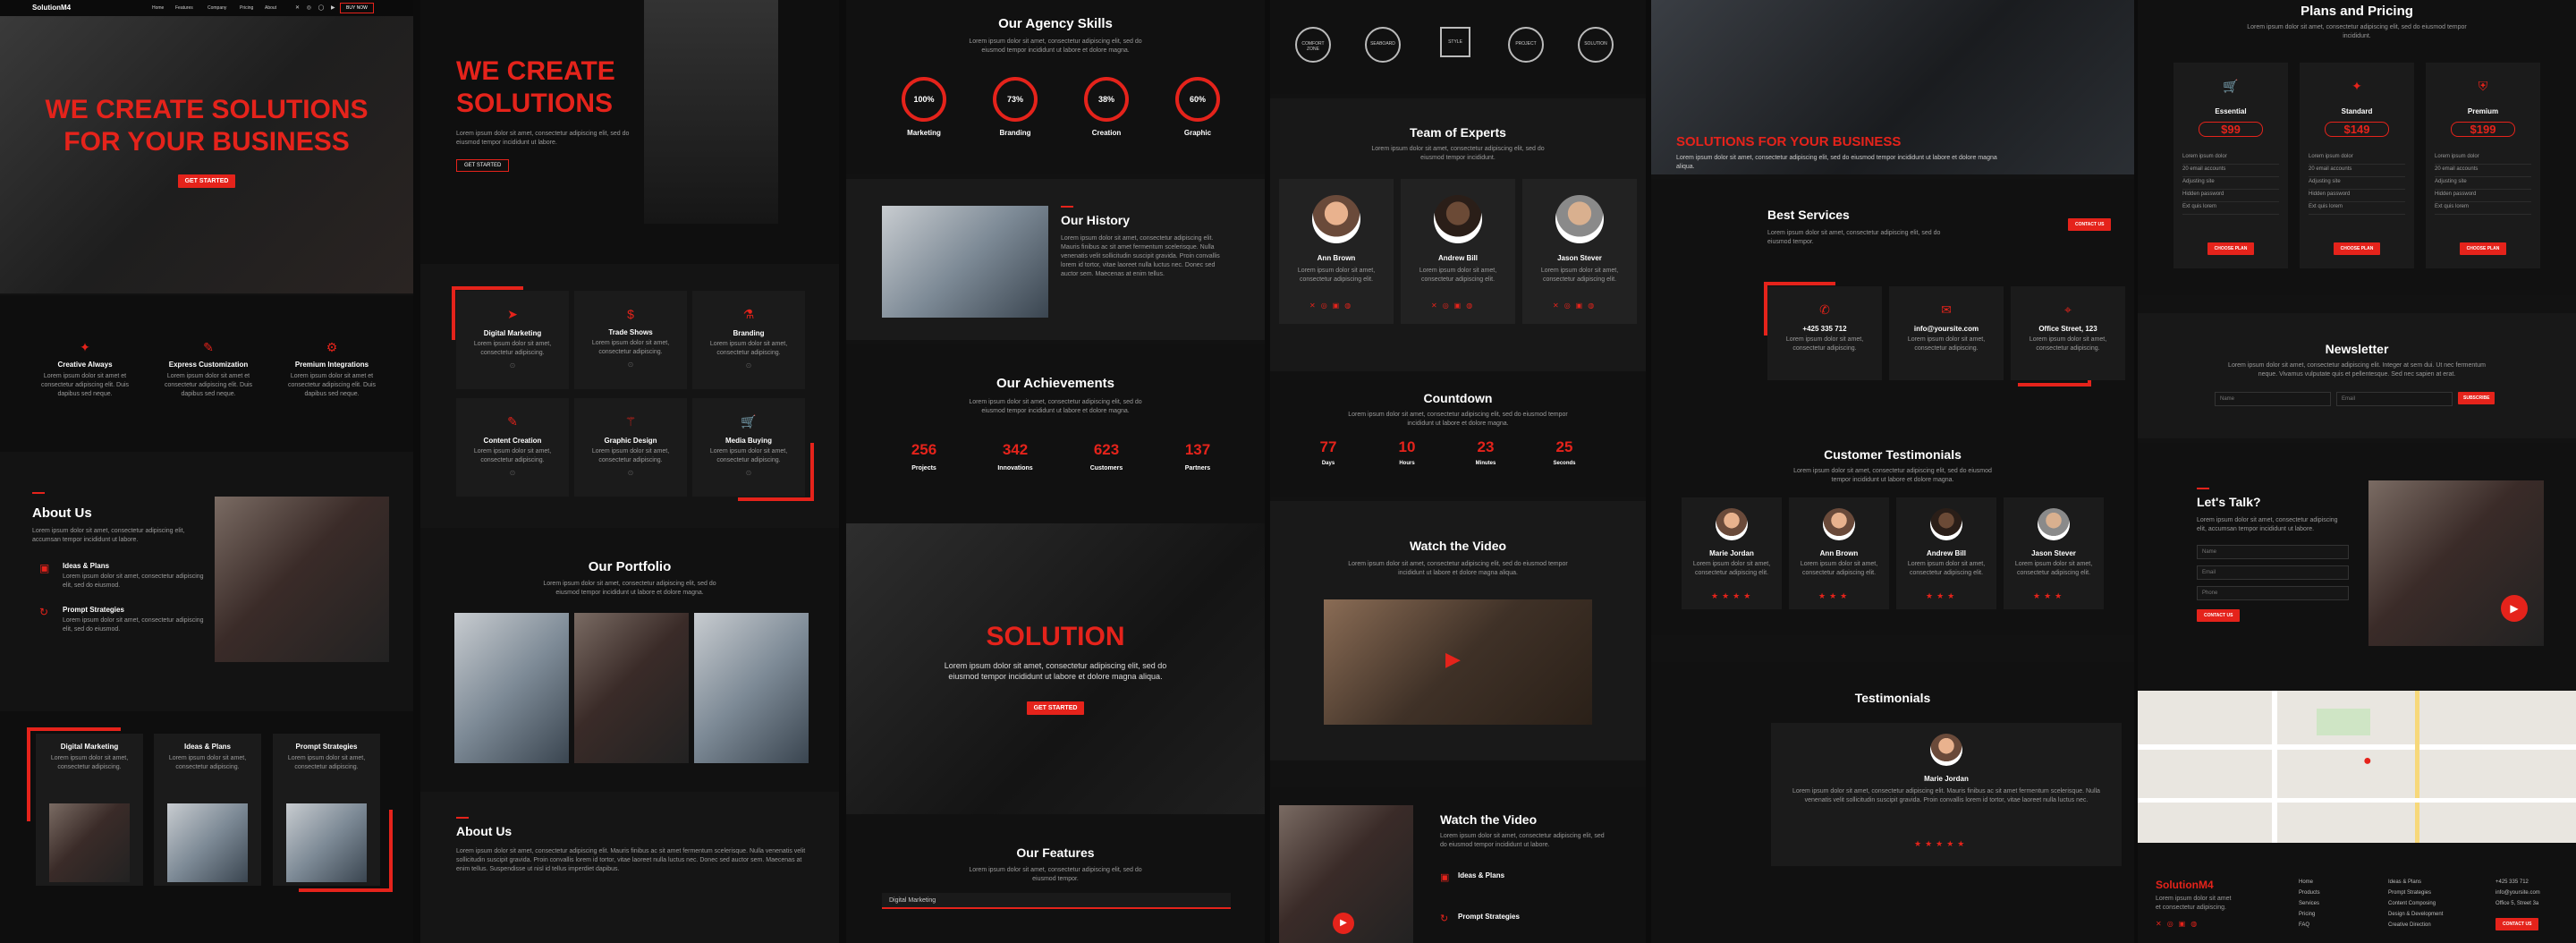 The image size is (2576, 943). I want to click on contact-email-input: Email, so click(2273, 572).